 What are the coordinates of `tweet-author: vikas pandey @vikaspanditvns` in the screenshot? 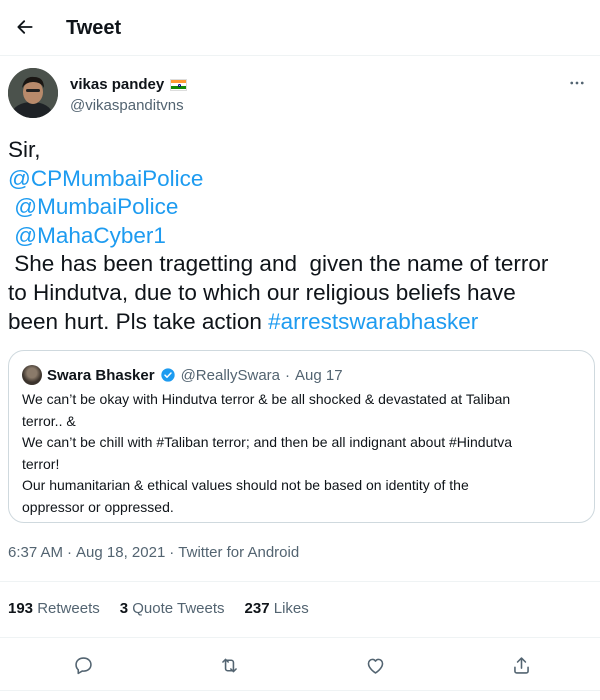 It's located at (303, 95).